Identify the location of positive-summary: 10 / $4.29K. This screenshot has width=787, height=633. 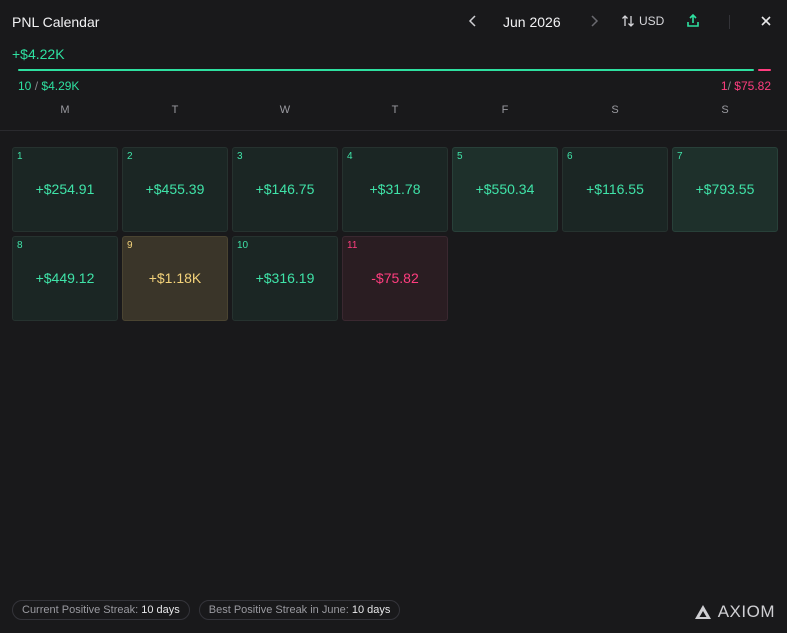
(48, 86).